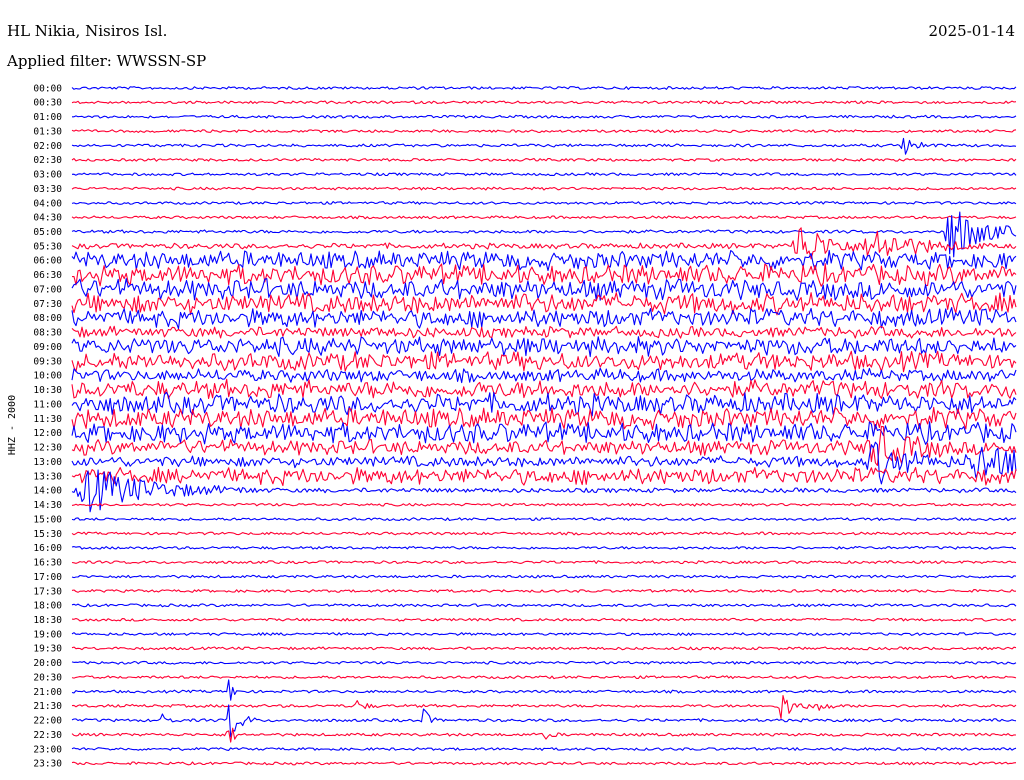  What do you see at coordinates (47, 318) in the screenshot?
I see `row-time-label: 08:00` at bounding box center [47, 318].